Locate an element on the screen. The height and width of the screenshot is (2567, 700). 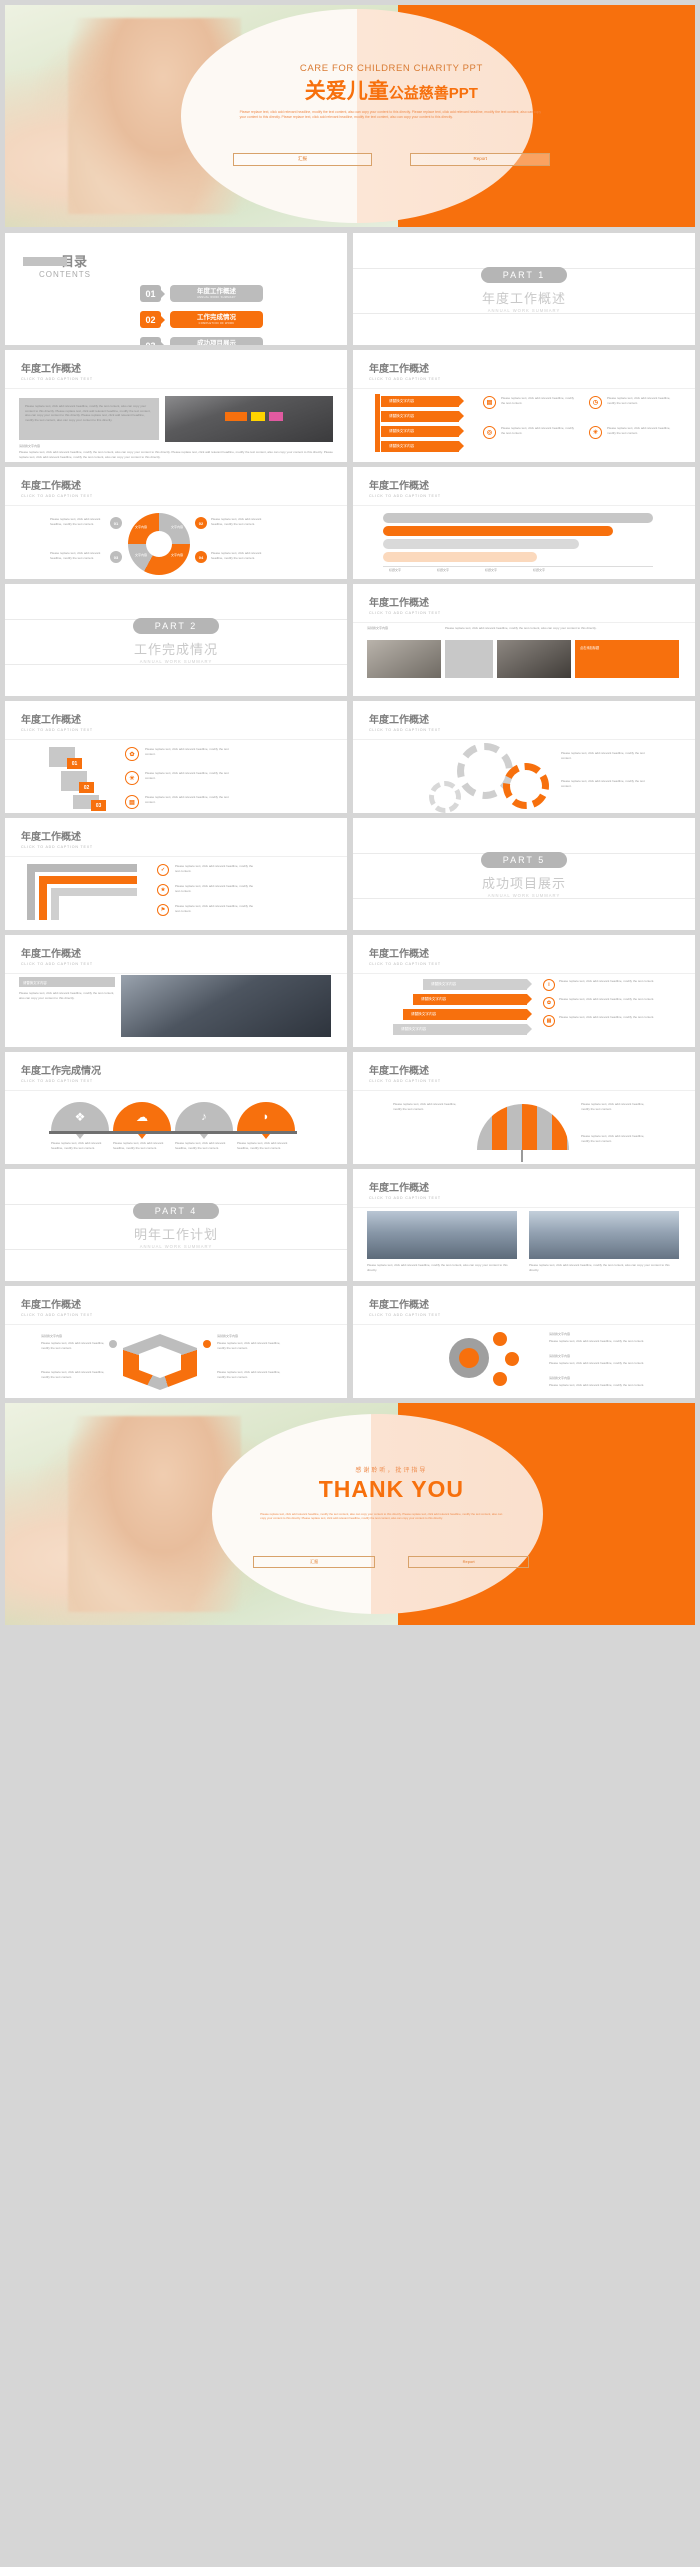
chart-icon: ▤ is located at coordinates (549, 1021).